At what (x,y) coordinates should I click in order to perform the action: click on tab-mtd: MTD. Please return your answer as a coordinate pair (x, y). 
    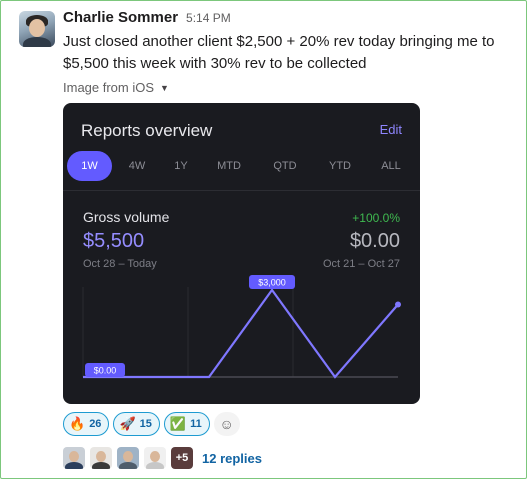
    Looking at the image, I should click on (229, 166).